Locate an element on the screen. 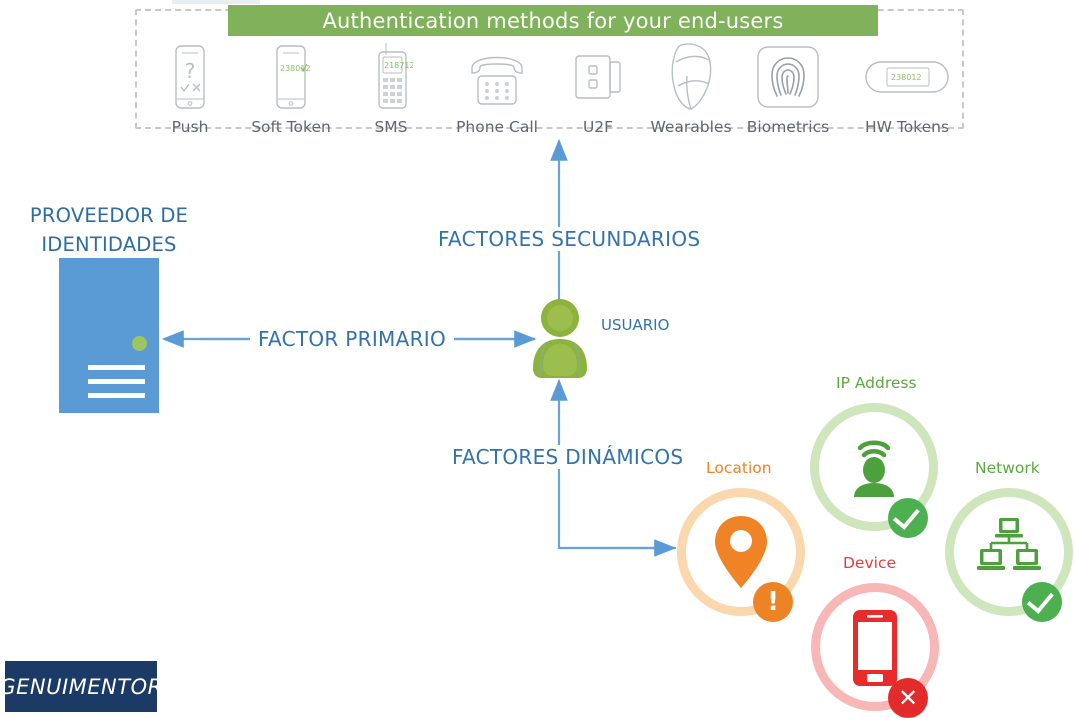  label-ip-address: IP Address is located at coordinates (876, 383).